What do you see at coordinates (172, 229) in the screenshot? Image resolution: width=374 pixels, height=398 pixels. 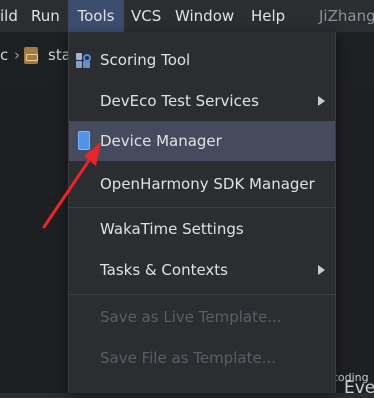 I see `menu-item-label: WakaTime Settings` at bounding box center [172, 229].